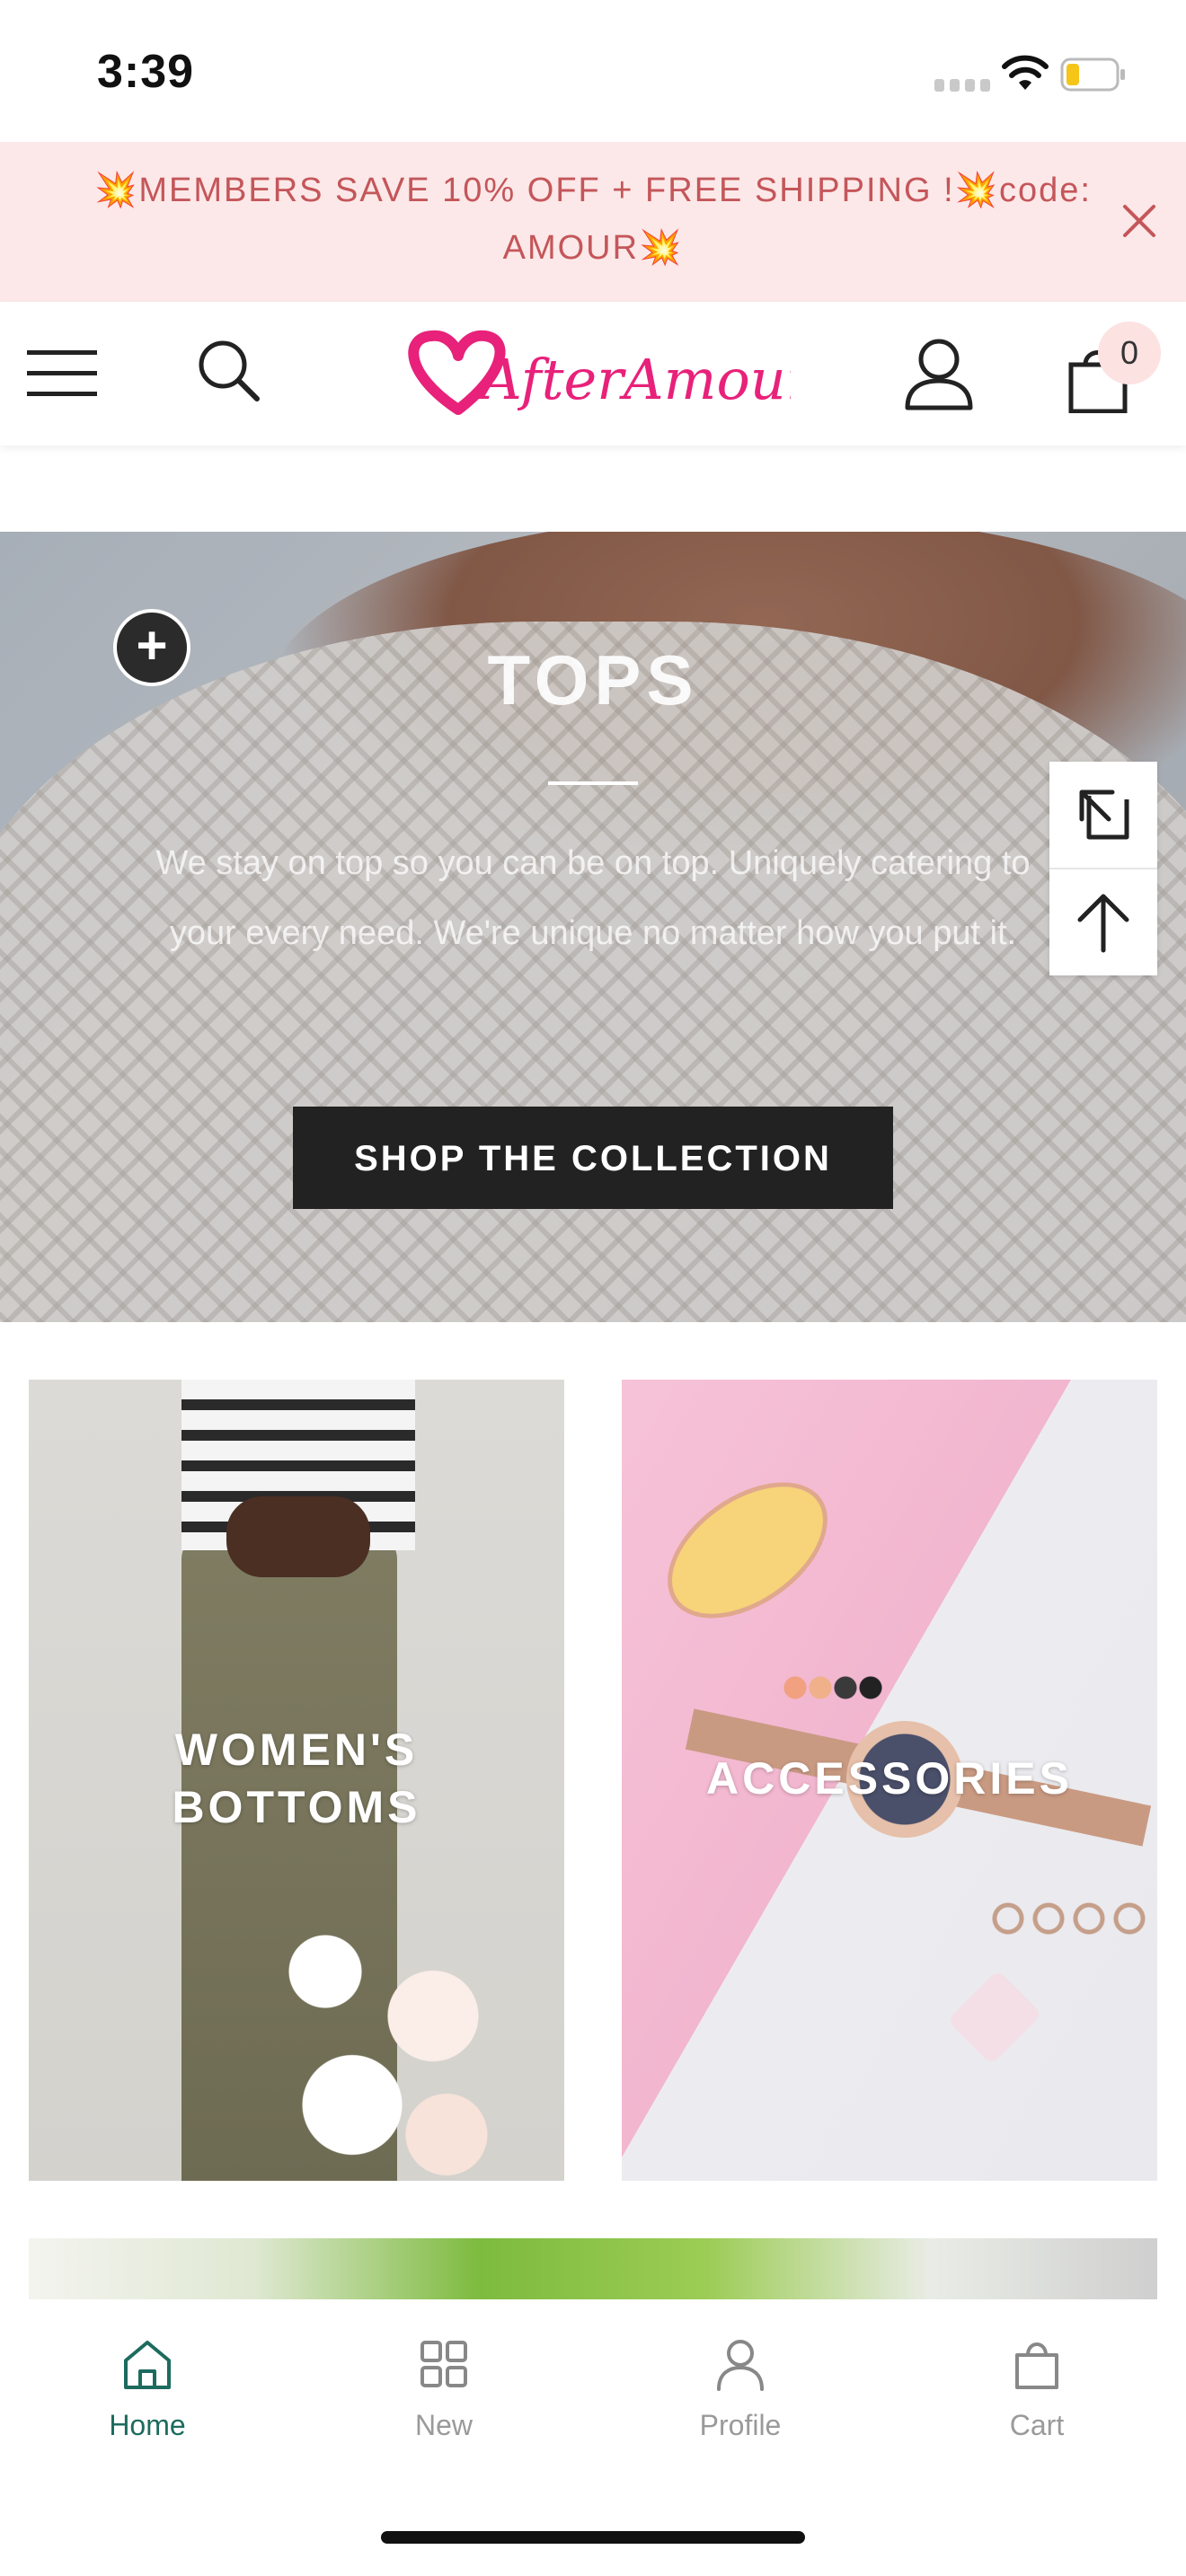 This screenshot has height=2576, width=1186. What do you see at coordinates (379, 2031) in the screenshot?
I see `bottoms-image-flowers` at bounding box center [379, 2031].